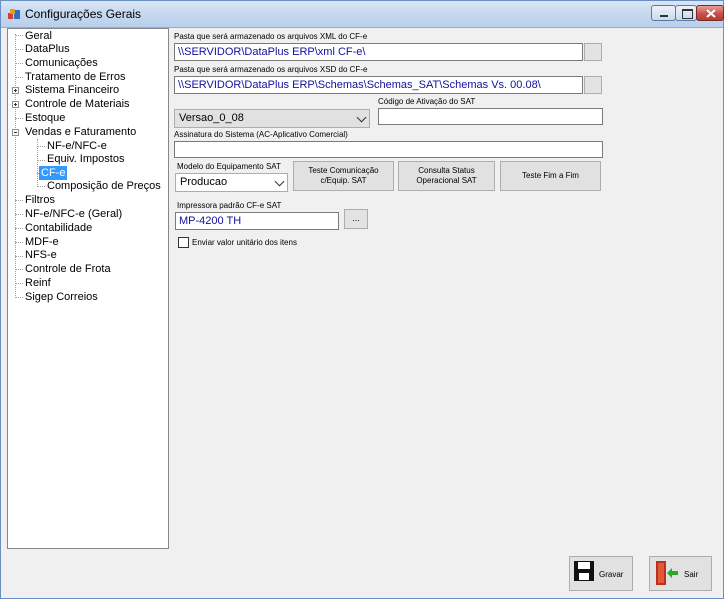 The image size is (724, 599). I want to click on floppy-disk-icon, so click(584, 571).